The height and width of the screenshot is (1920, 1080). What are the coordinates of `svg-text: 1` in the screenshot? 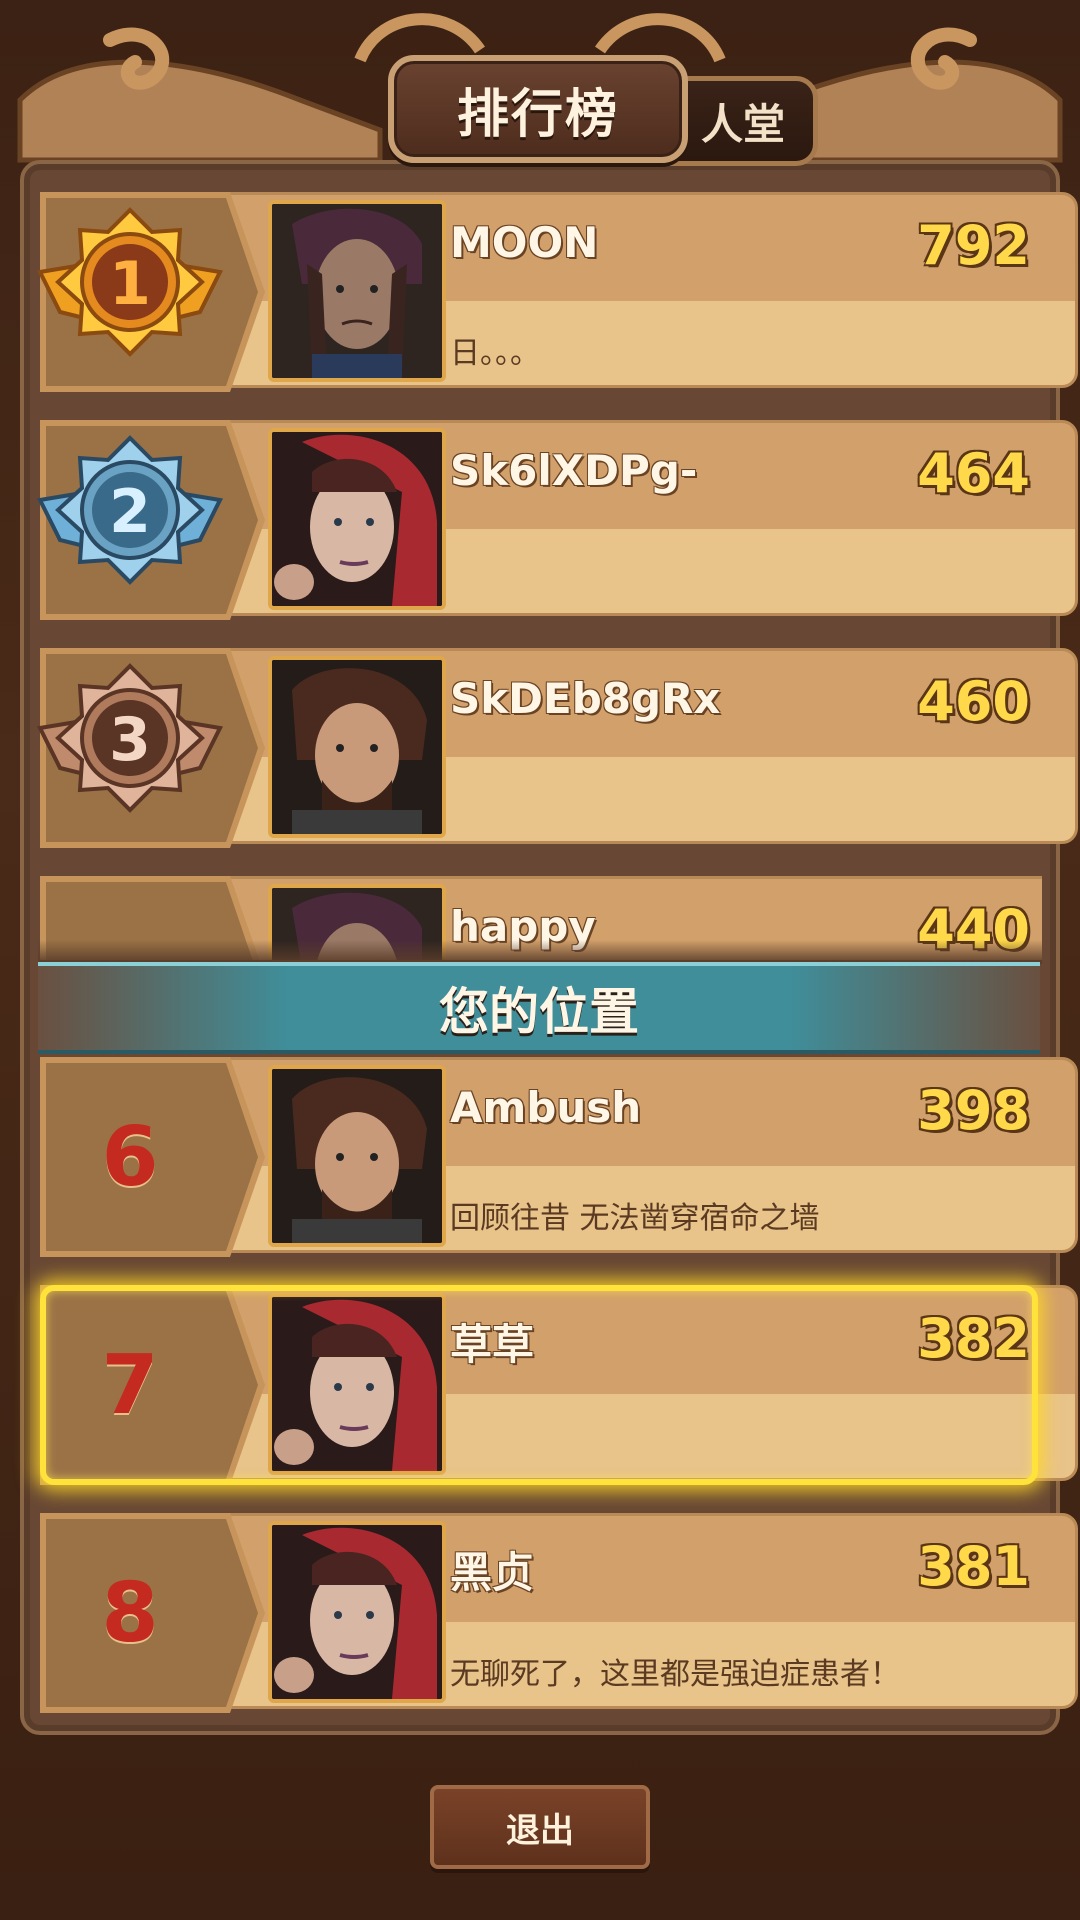 It's located at (130, 284).